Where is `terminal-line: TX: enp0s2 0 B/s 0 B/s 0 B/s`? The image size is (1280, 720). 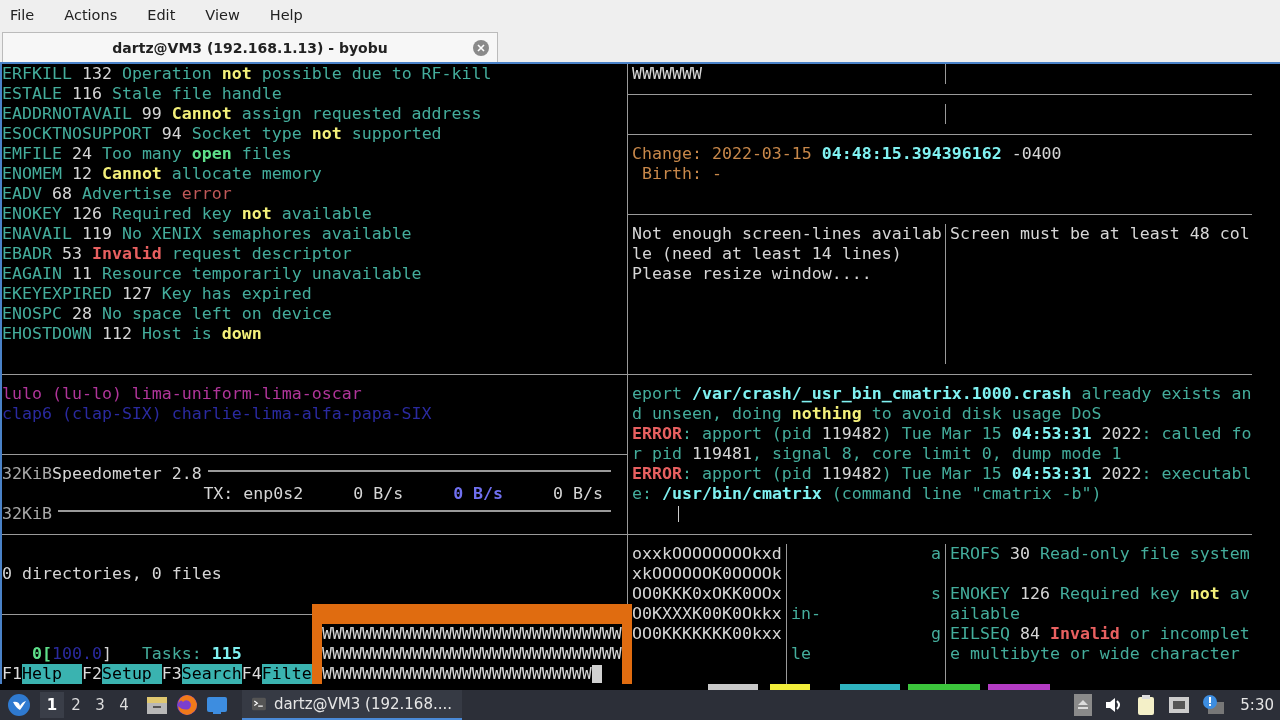
terminal-line: TX: enp0s2 0 B/s 0 B/s 0 B/s is located at coordinates (403, 494).